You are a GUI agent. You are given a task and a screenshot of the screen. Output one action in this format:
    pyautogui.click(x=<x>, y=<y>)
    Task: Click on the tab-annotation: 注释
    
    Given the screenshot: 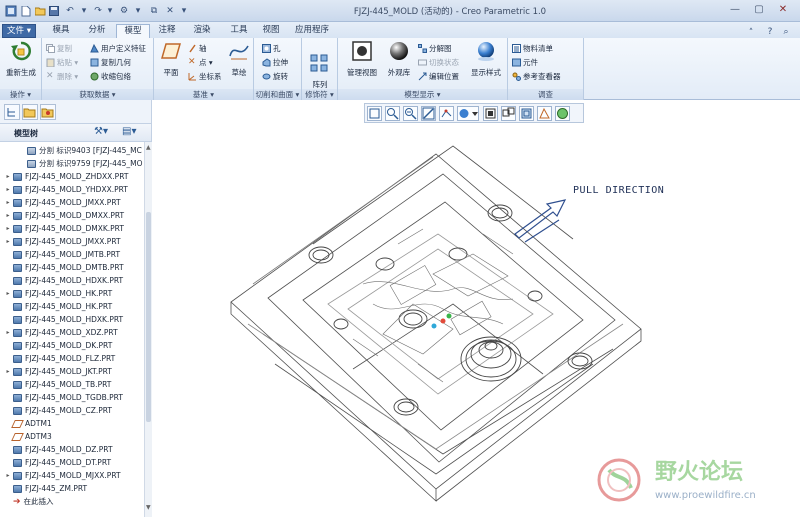 What is the action you would take?
    pyautogui.click(x=167, y=31)
    